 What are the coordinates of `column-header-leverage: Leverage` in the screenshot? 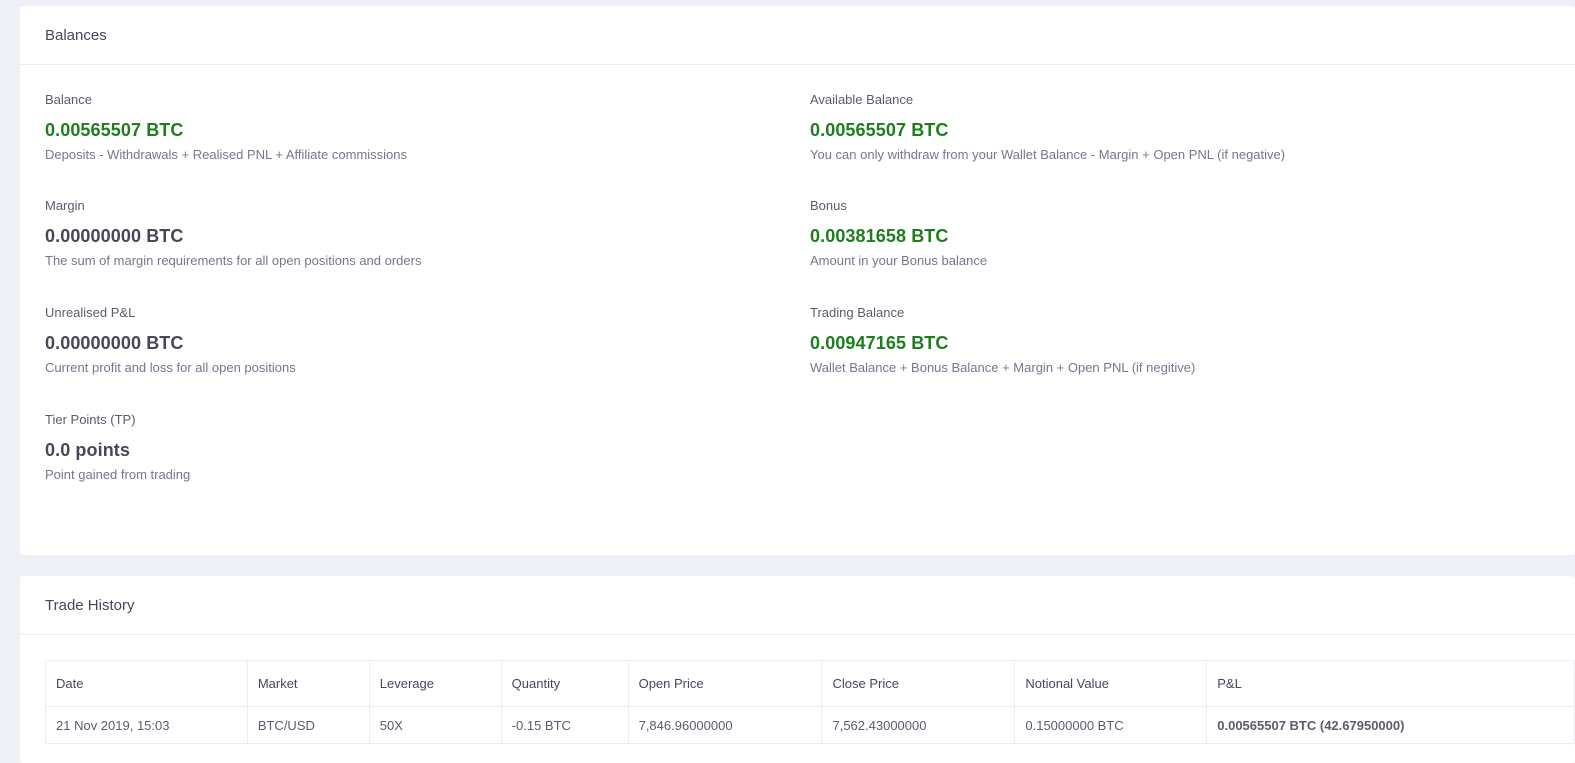 It's located at (435, 683).